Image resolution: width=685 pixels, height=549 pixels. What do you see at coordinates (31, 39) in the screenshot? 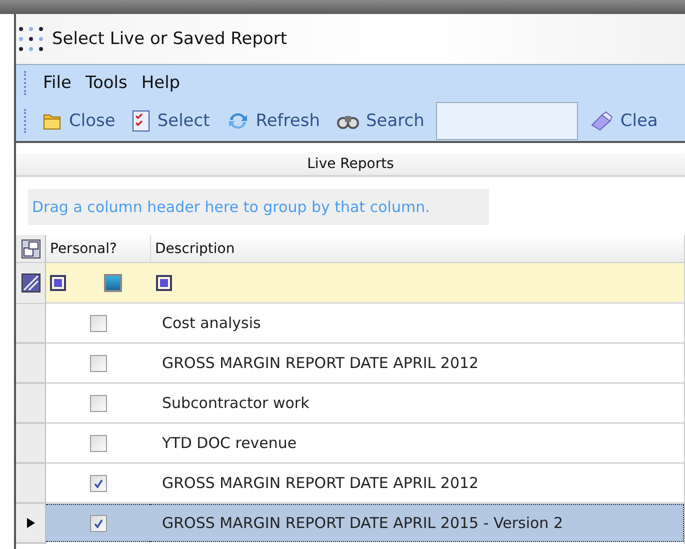
I see `grid-dots-icon` at bounding box center [31, 39].